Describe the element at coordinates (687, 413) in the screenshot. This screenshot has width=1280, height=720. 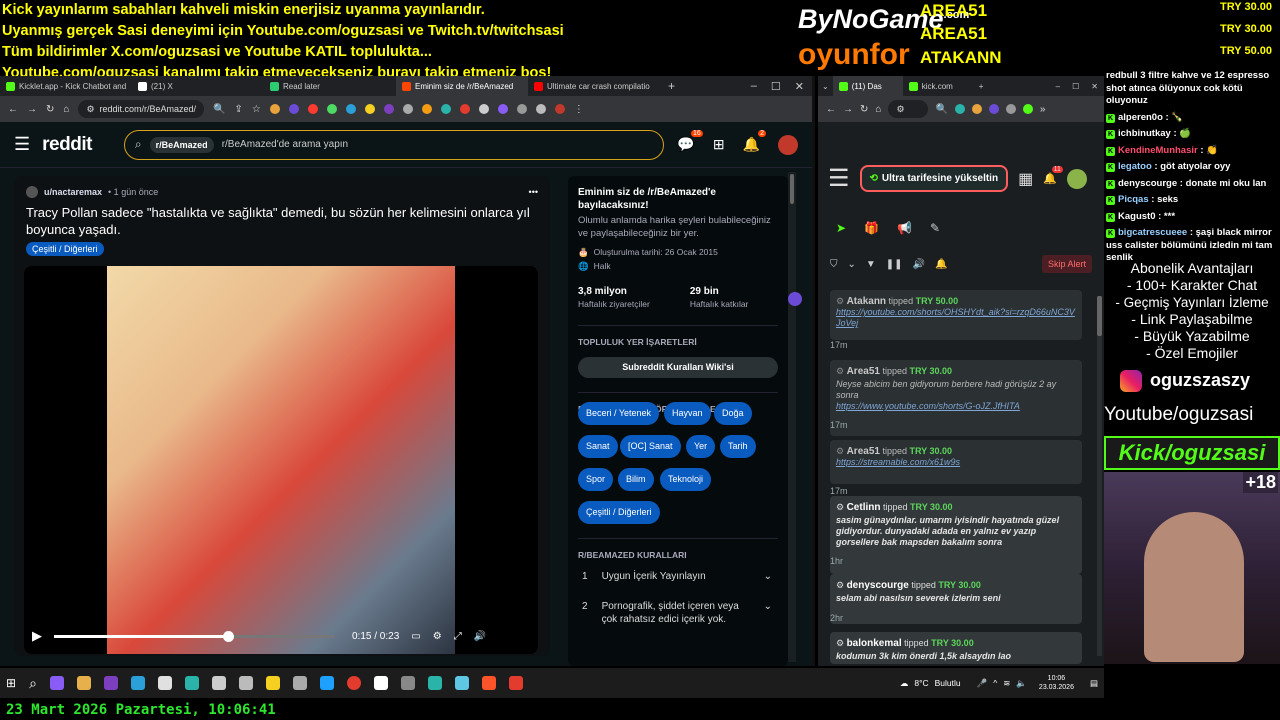
I see `flair-pill: Hayvan` at that location.